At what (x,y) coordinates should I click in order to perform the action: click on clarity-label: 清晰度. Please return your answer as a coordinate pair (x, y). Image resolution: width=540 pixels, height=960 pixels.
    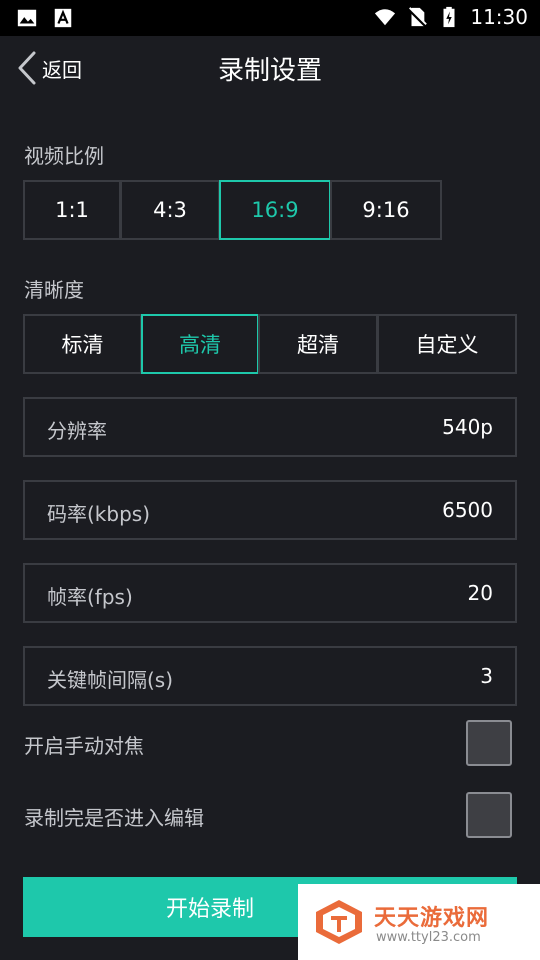
    Looking at the image, I should click on (54, 290).